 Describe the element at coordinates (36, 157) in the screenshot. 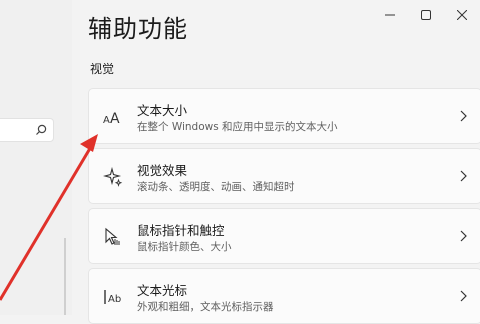

I see `navigation-pane` at that location.